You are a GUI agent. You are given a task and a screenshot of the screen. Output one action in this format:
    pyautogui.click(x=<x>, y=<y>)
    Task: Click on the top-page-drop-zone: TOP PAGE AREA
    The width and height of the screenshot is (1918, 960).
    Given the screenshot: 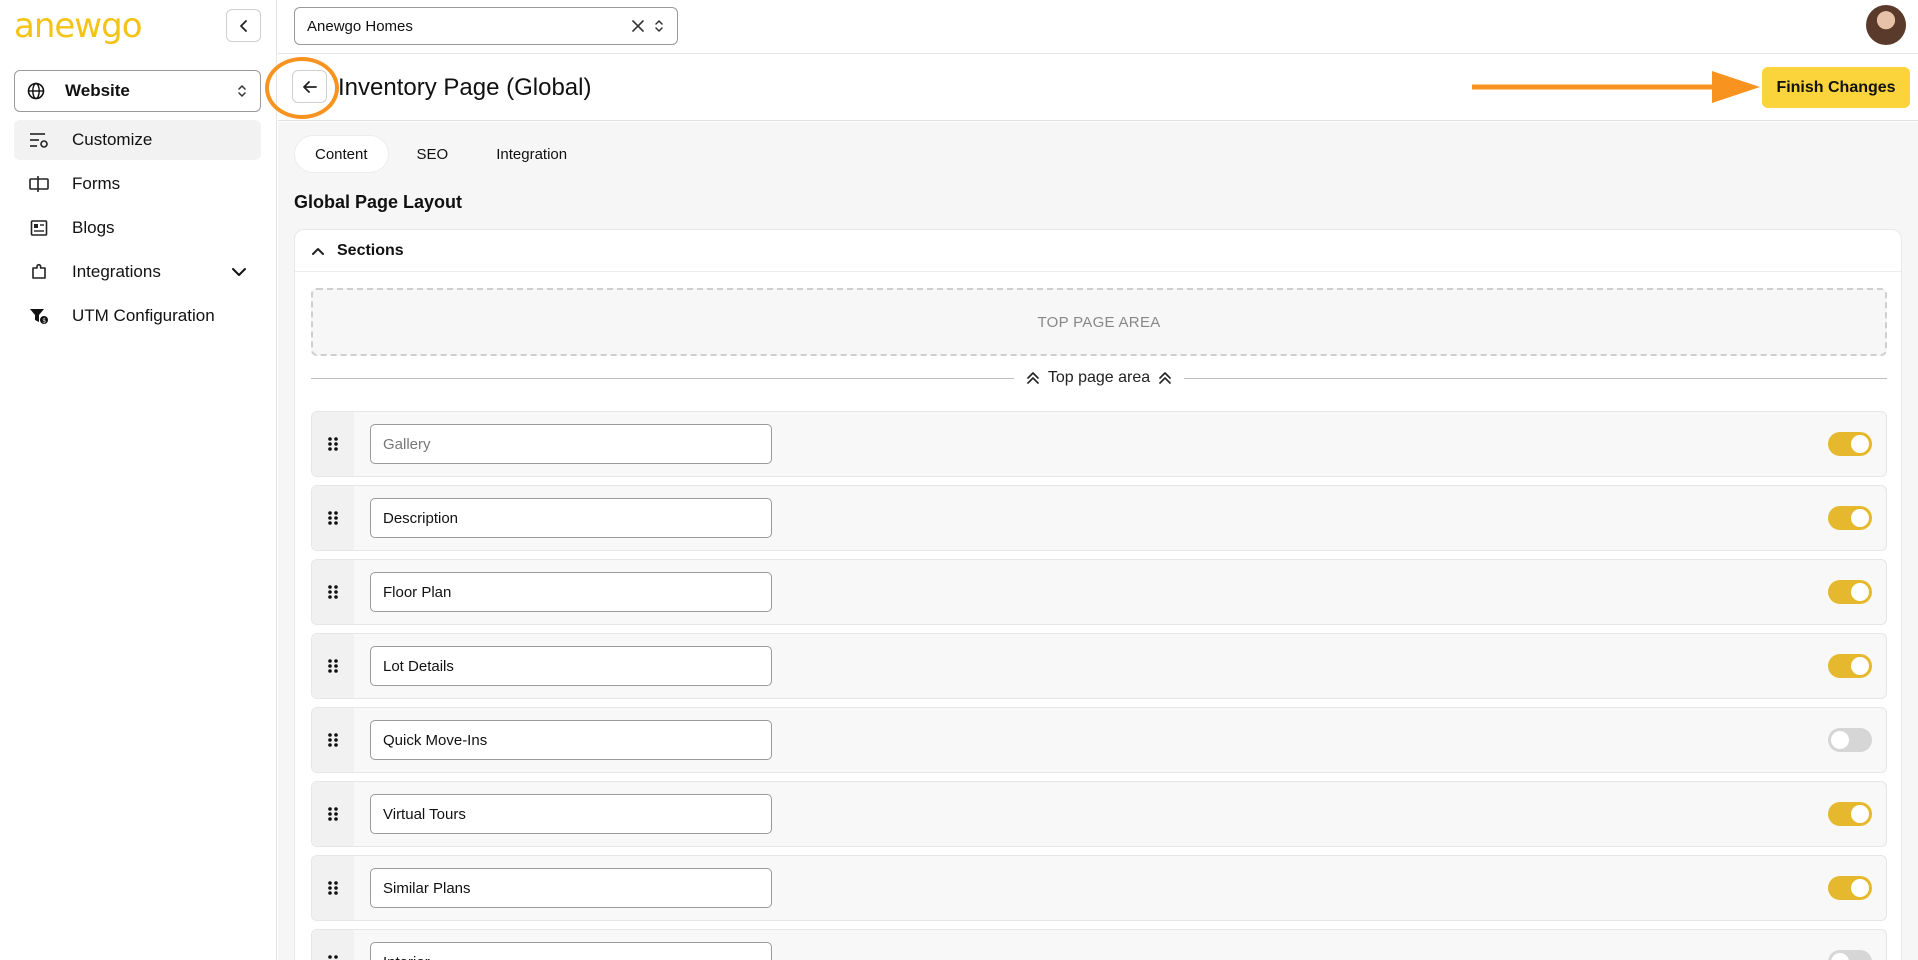 What is the action you would take?
    pyautogui.click(x=1099, y=322)
    